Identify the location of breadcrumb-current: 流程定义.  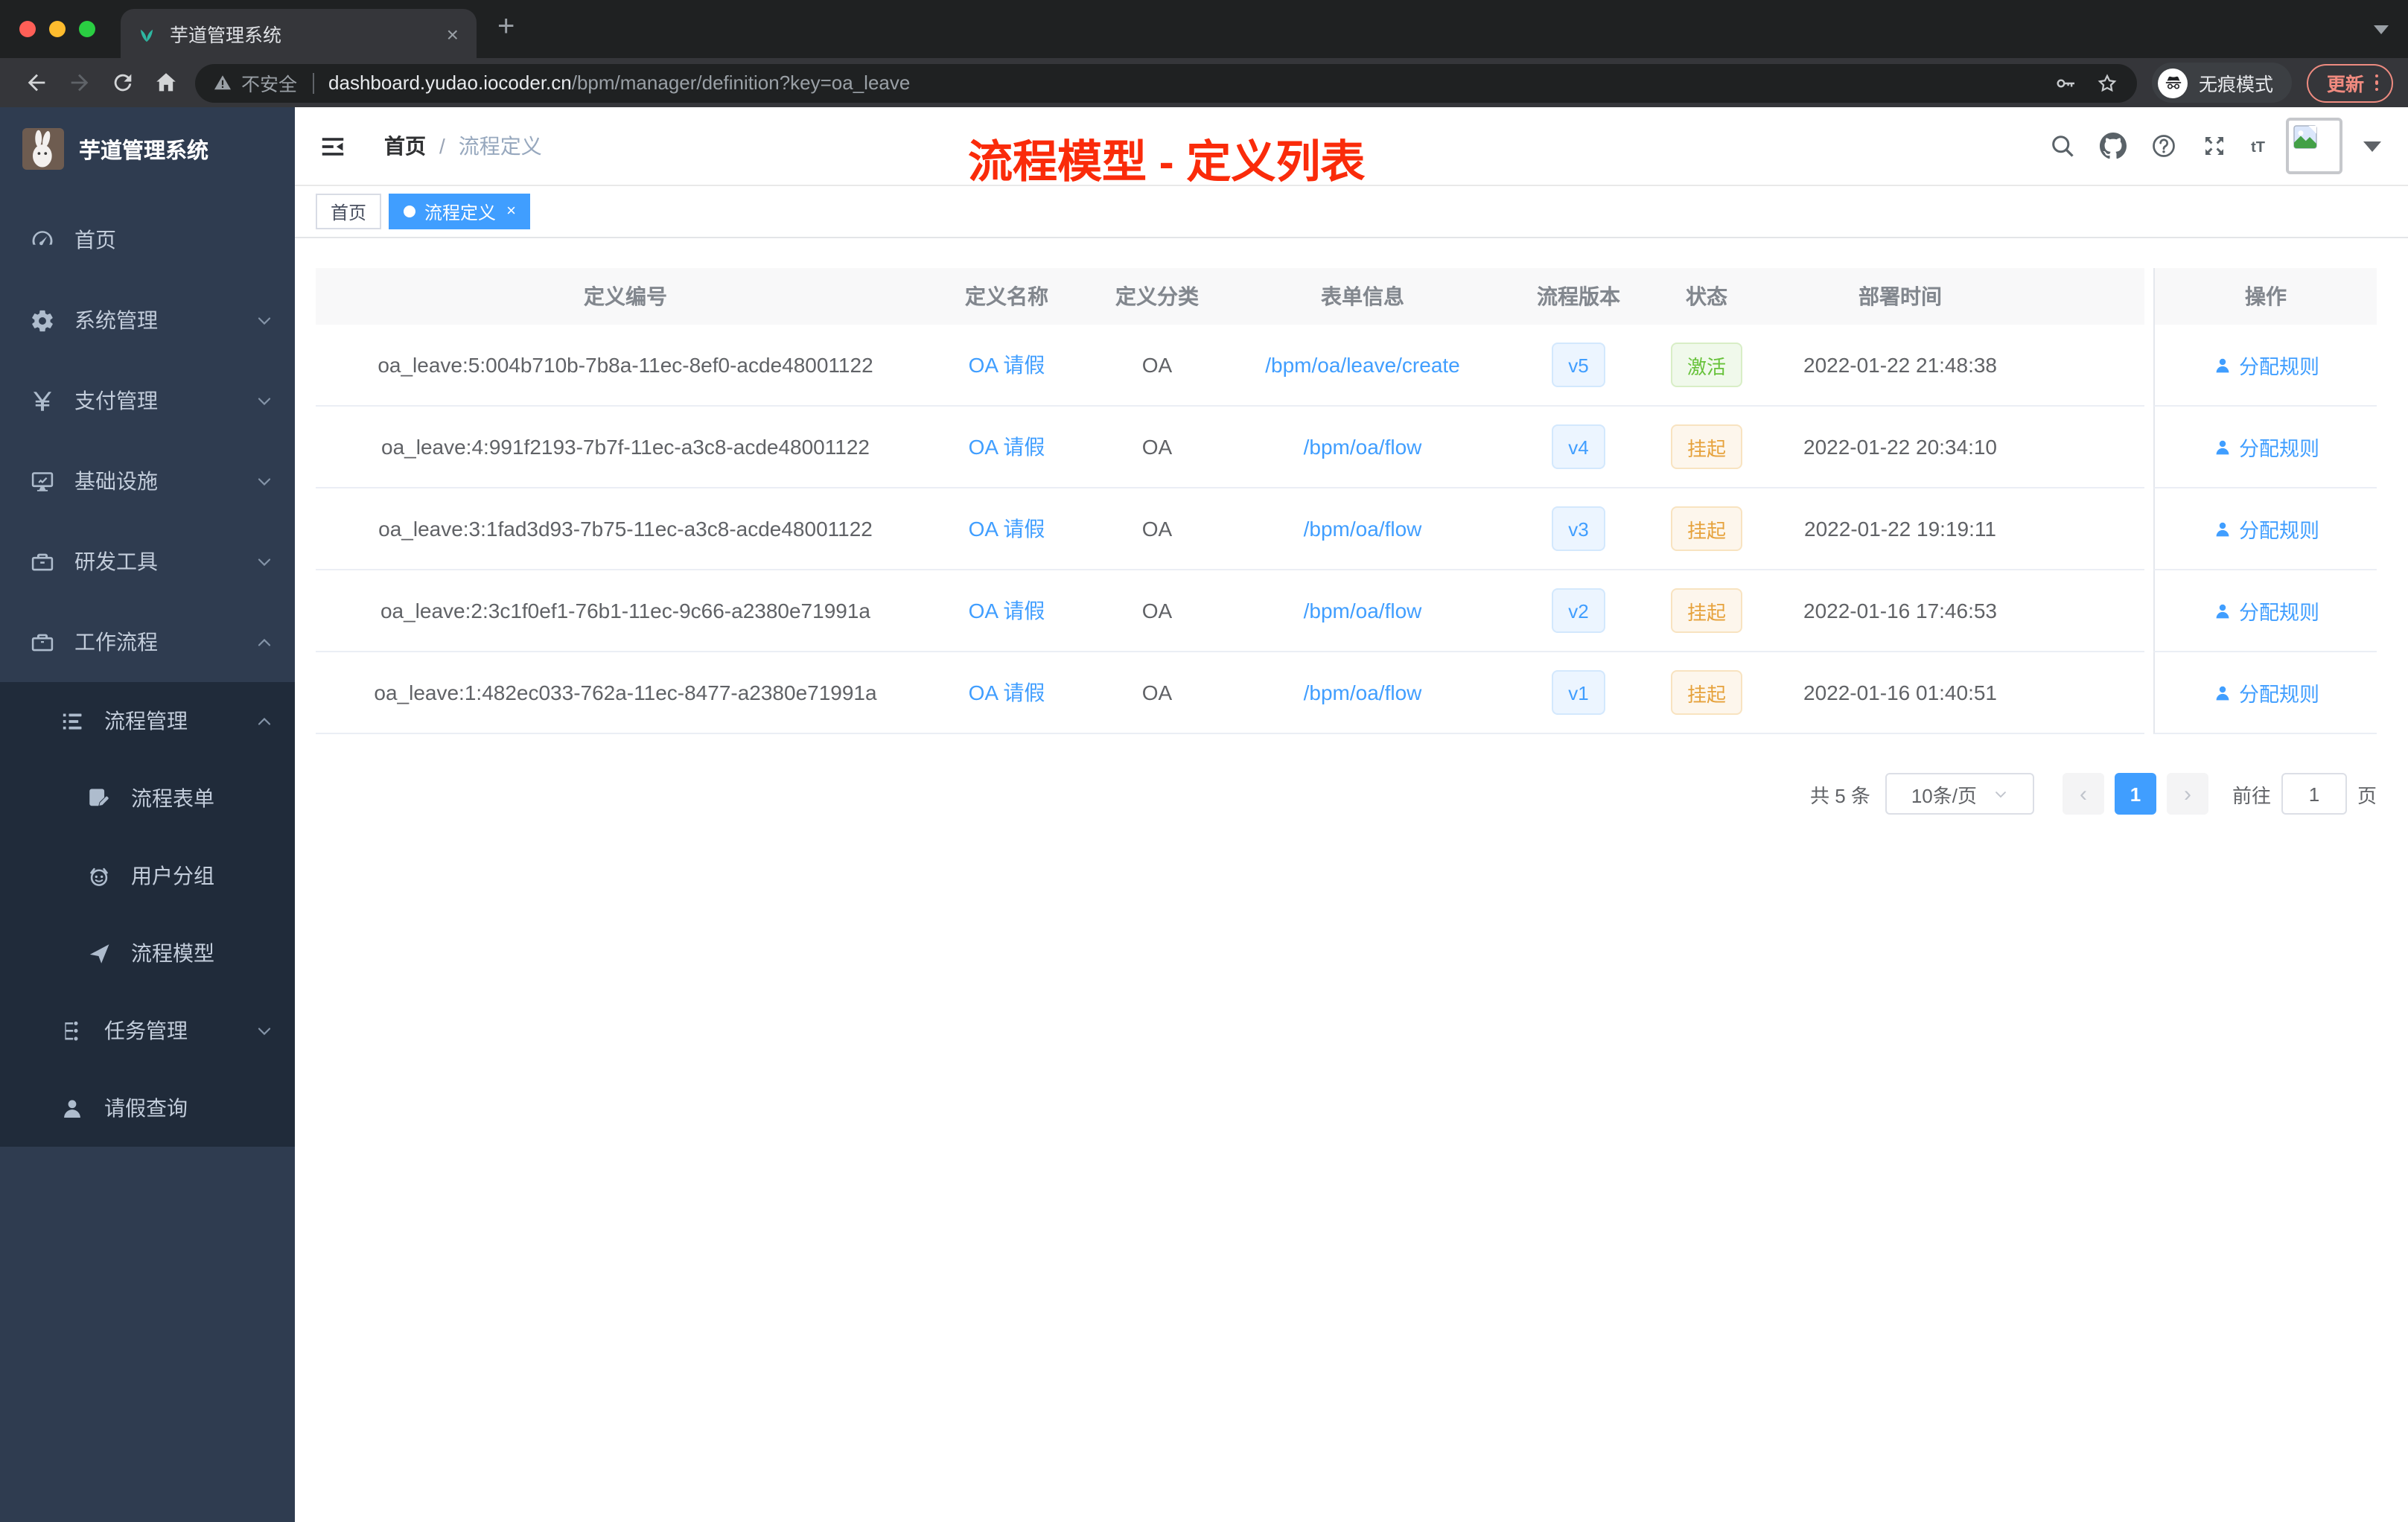
(500, 146).